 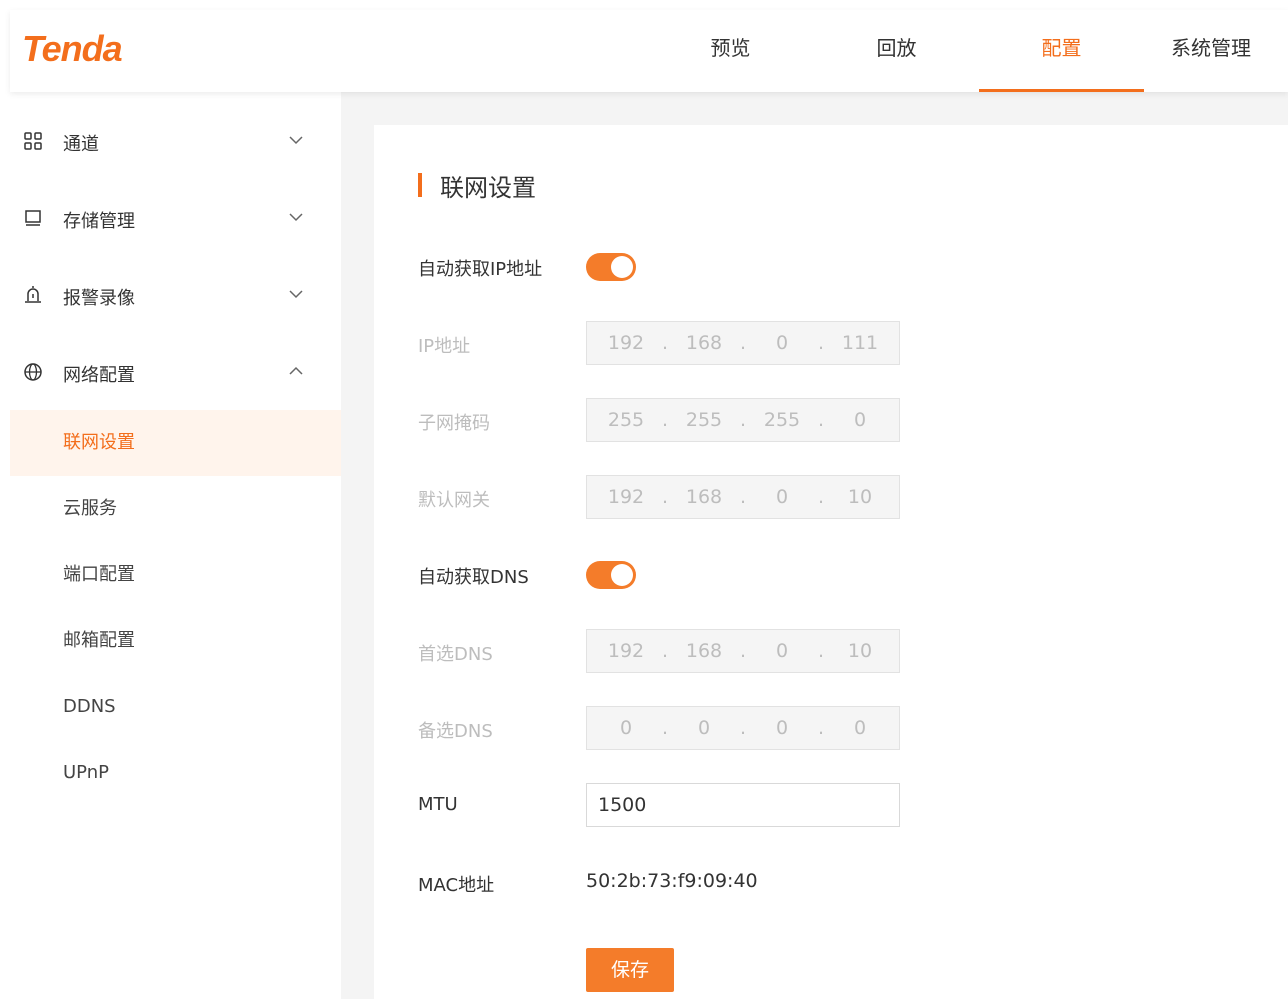 What do you see at coordinates (630, 970) in the screenshot?
I see `save-button: 保存` at bounding box center [630, 970].